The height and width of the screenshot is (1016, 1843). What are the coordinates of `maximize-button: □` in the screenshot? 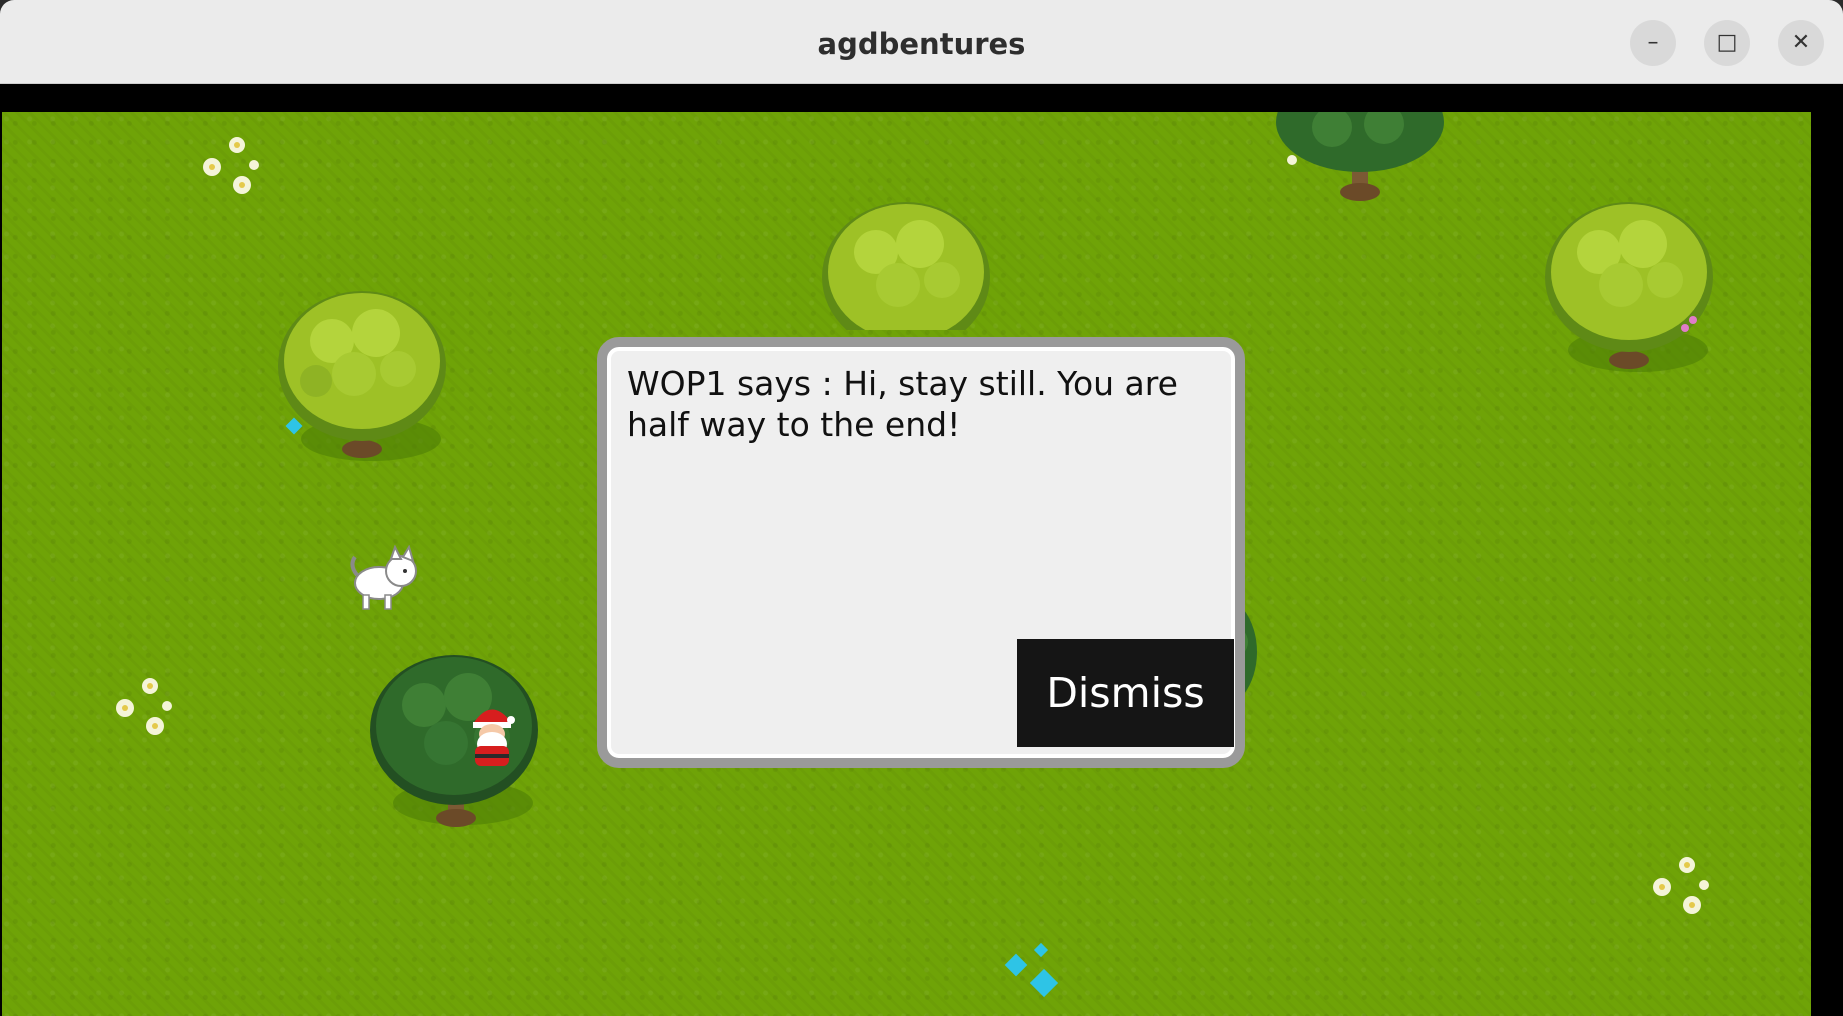 It's located at (1727, 43).